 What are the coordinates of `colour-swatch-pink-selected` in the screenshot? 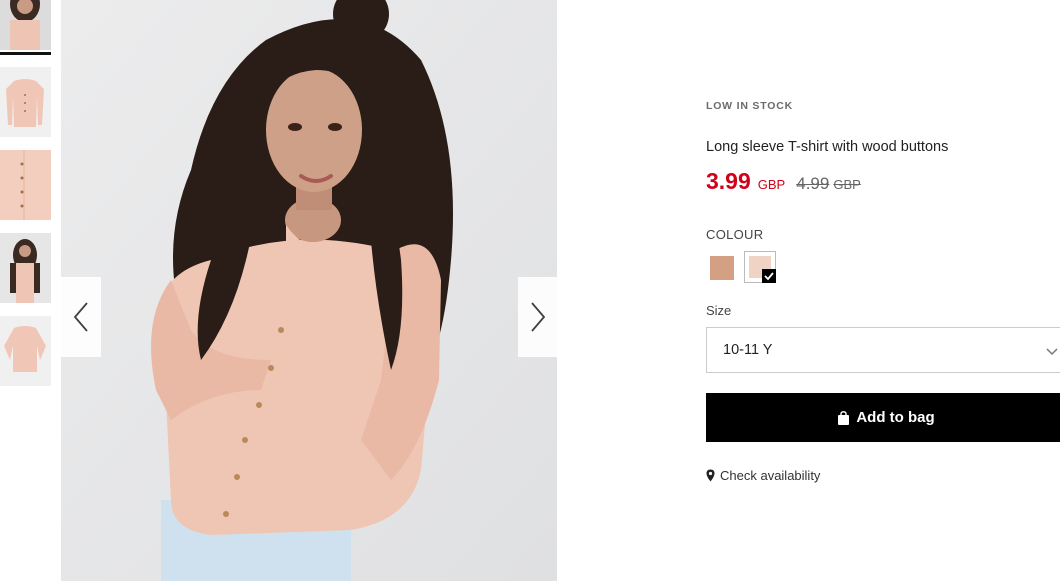 It's located at (760, 267).